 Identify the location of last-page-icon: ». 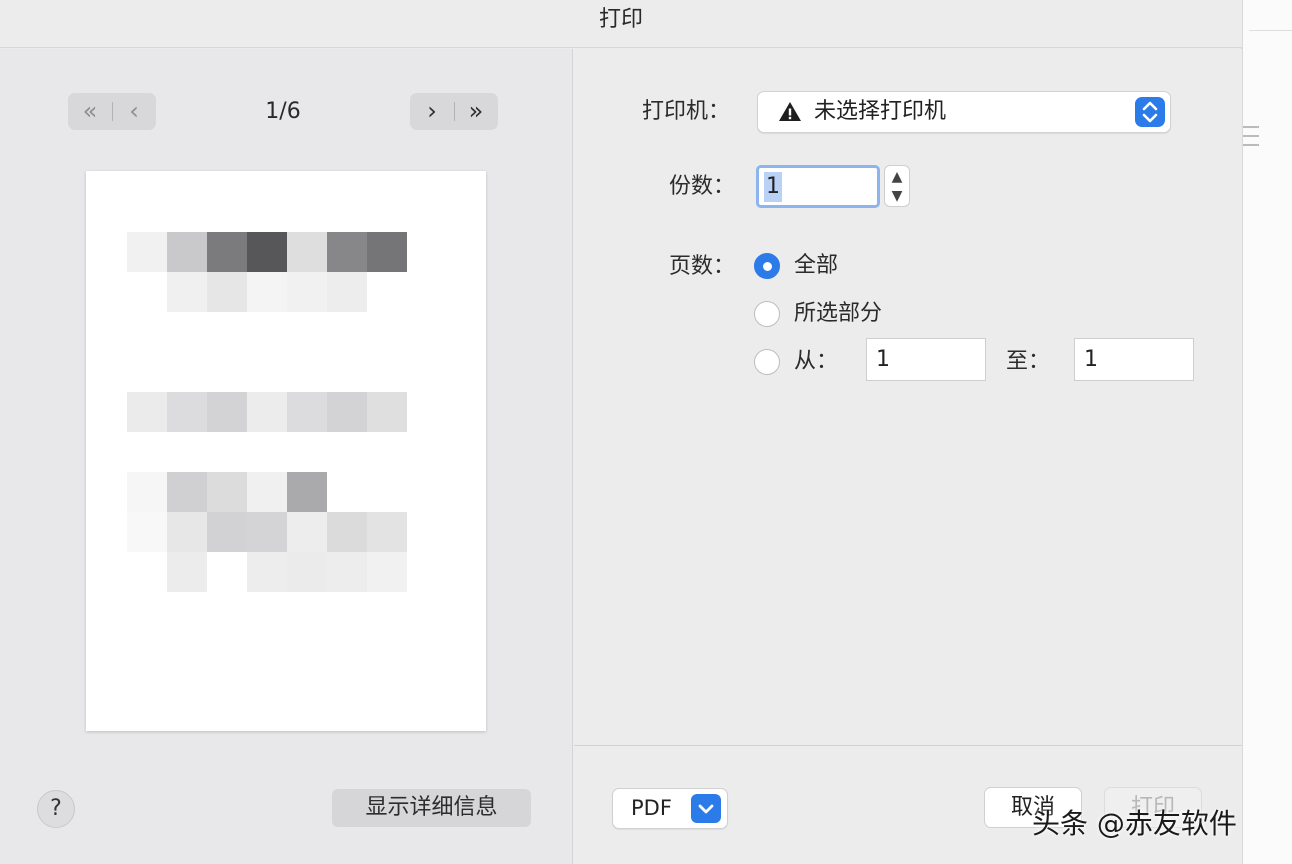
(476, 111).